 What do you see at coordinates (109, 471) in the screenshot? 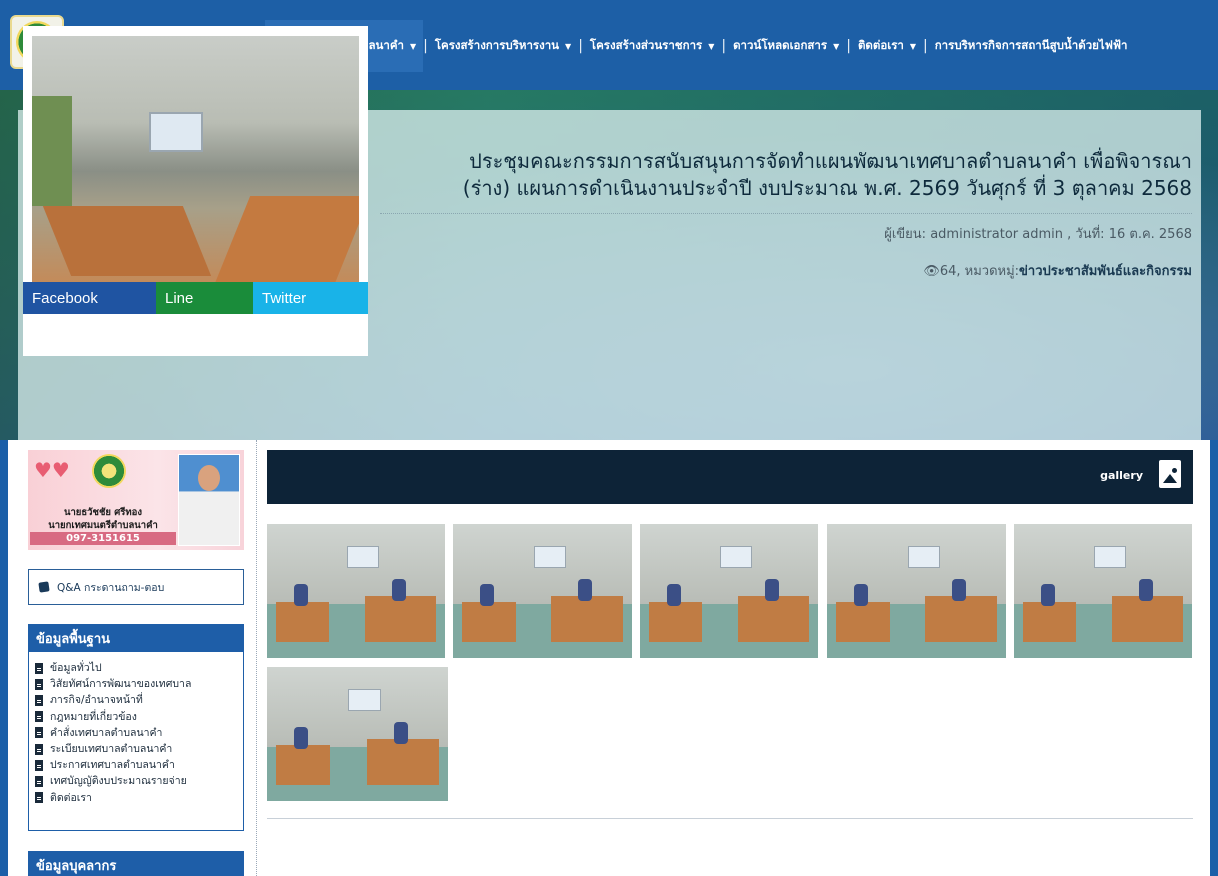
I see `municipality-seal-icon` at bounding box center [109, 471].